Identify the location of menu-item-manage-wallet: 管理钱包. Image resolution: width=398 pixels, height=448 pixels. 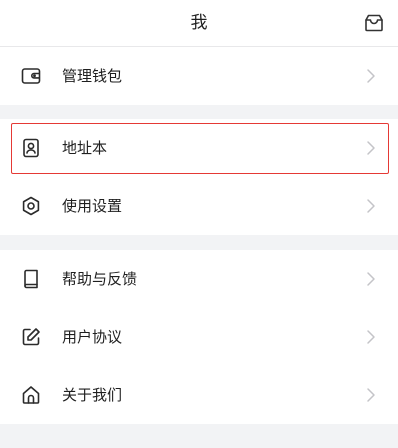
(199, 76).